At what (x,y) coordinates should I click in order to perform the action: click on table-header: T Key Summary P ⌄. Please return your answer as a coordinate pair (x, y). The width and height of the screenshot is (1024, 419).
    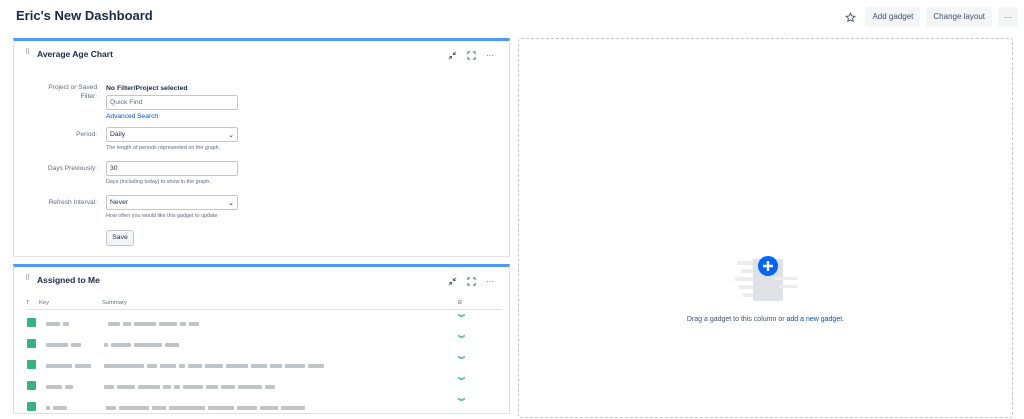
    Looking at the image, I should click on (264, 305).